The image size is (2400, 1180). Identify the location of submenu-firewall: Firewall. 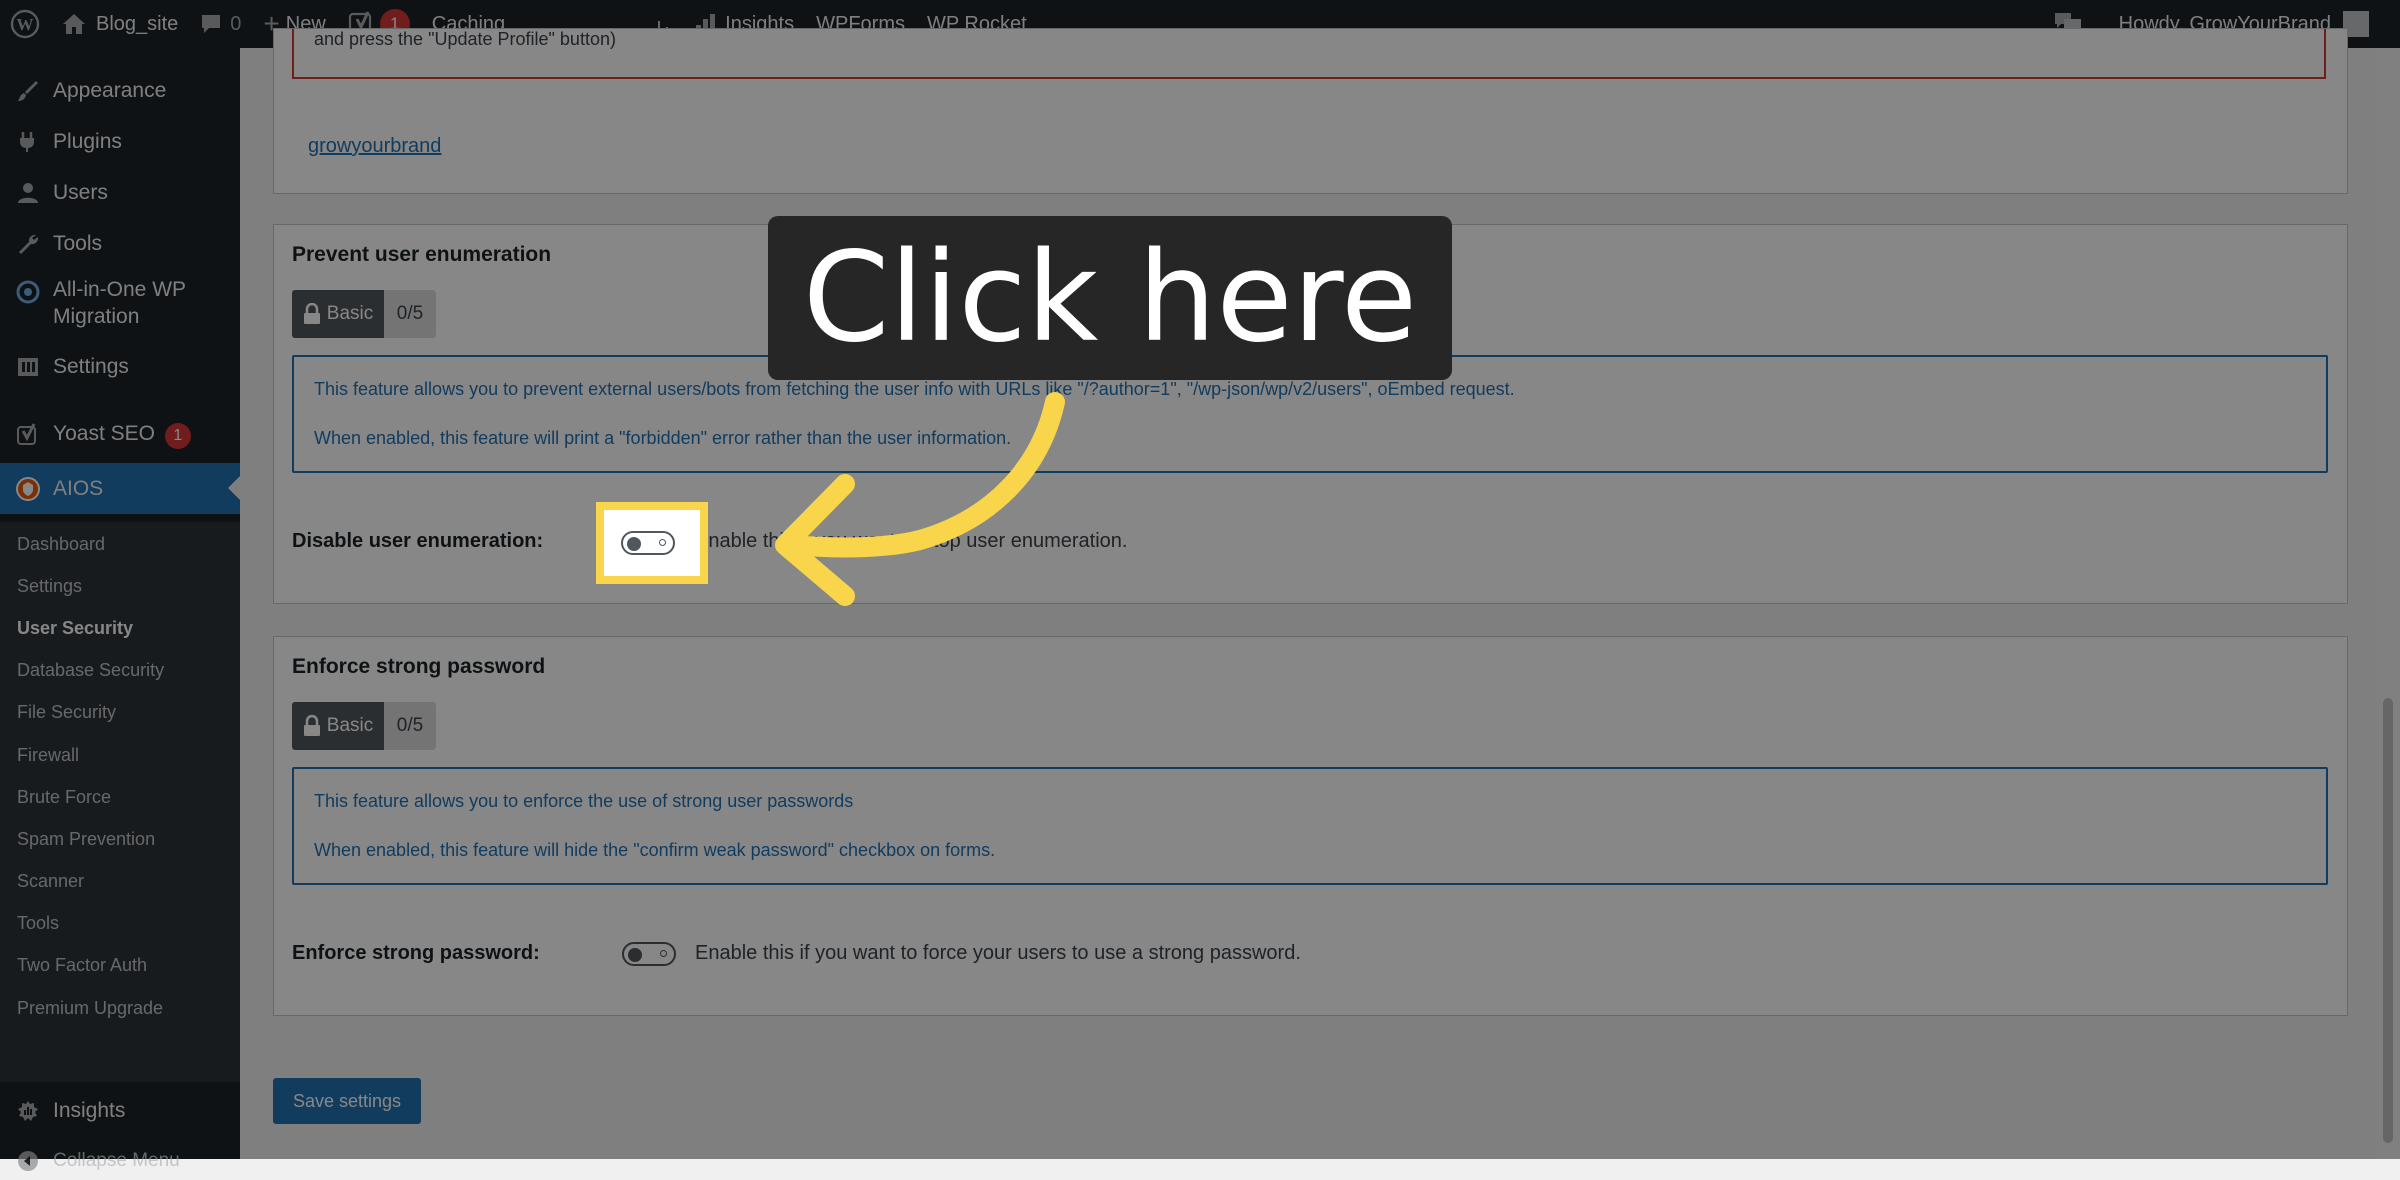
(48, 755).